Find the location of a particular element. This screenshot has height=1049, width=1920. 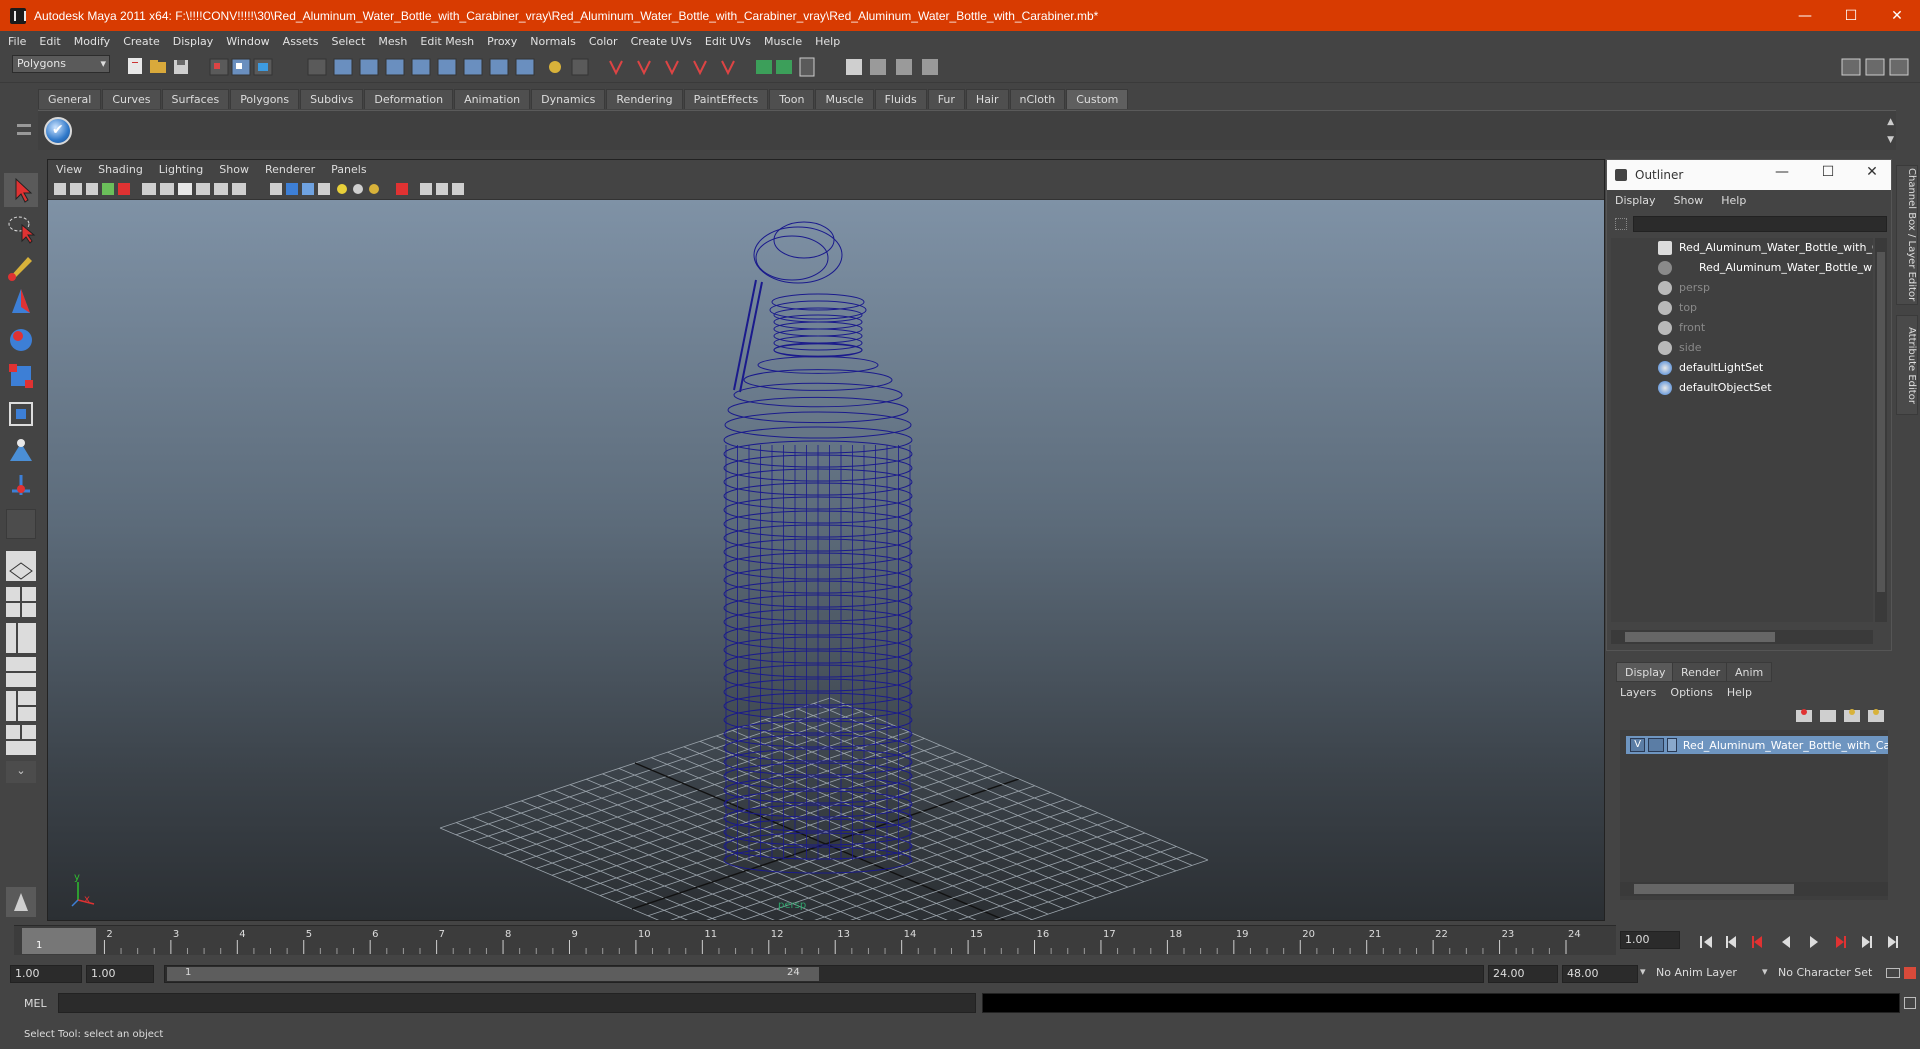

outliner-filter-input is located at coordinates (1760, 224).